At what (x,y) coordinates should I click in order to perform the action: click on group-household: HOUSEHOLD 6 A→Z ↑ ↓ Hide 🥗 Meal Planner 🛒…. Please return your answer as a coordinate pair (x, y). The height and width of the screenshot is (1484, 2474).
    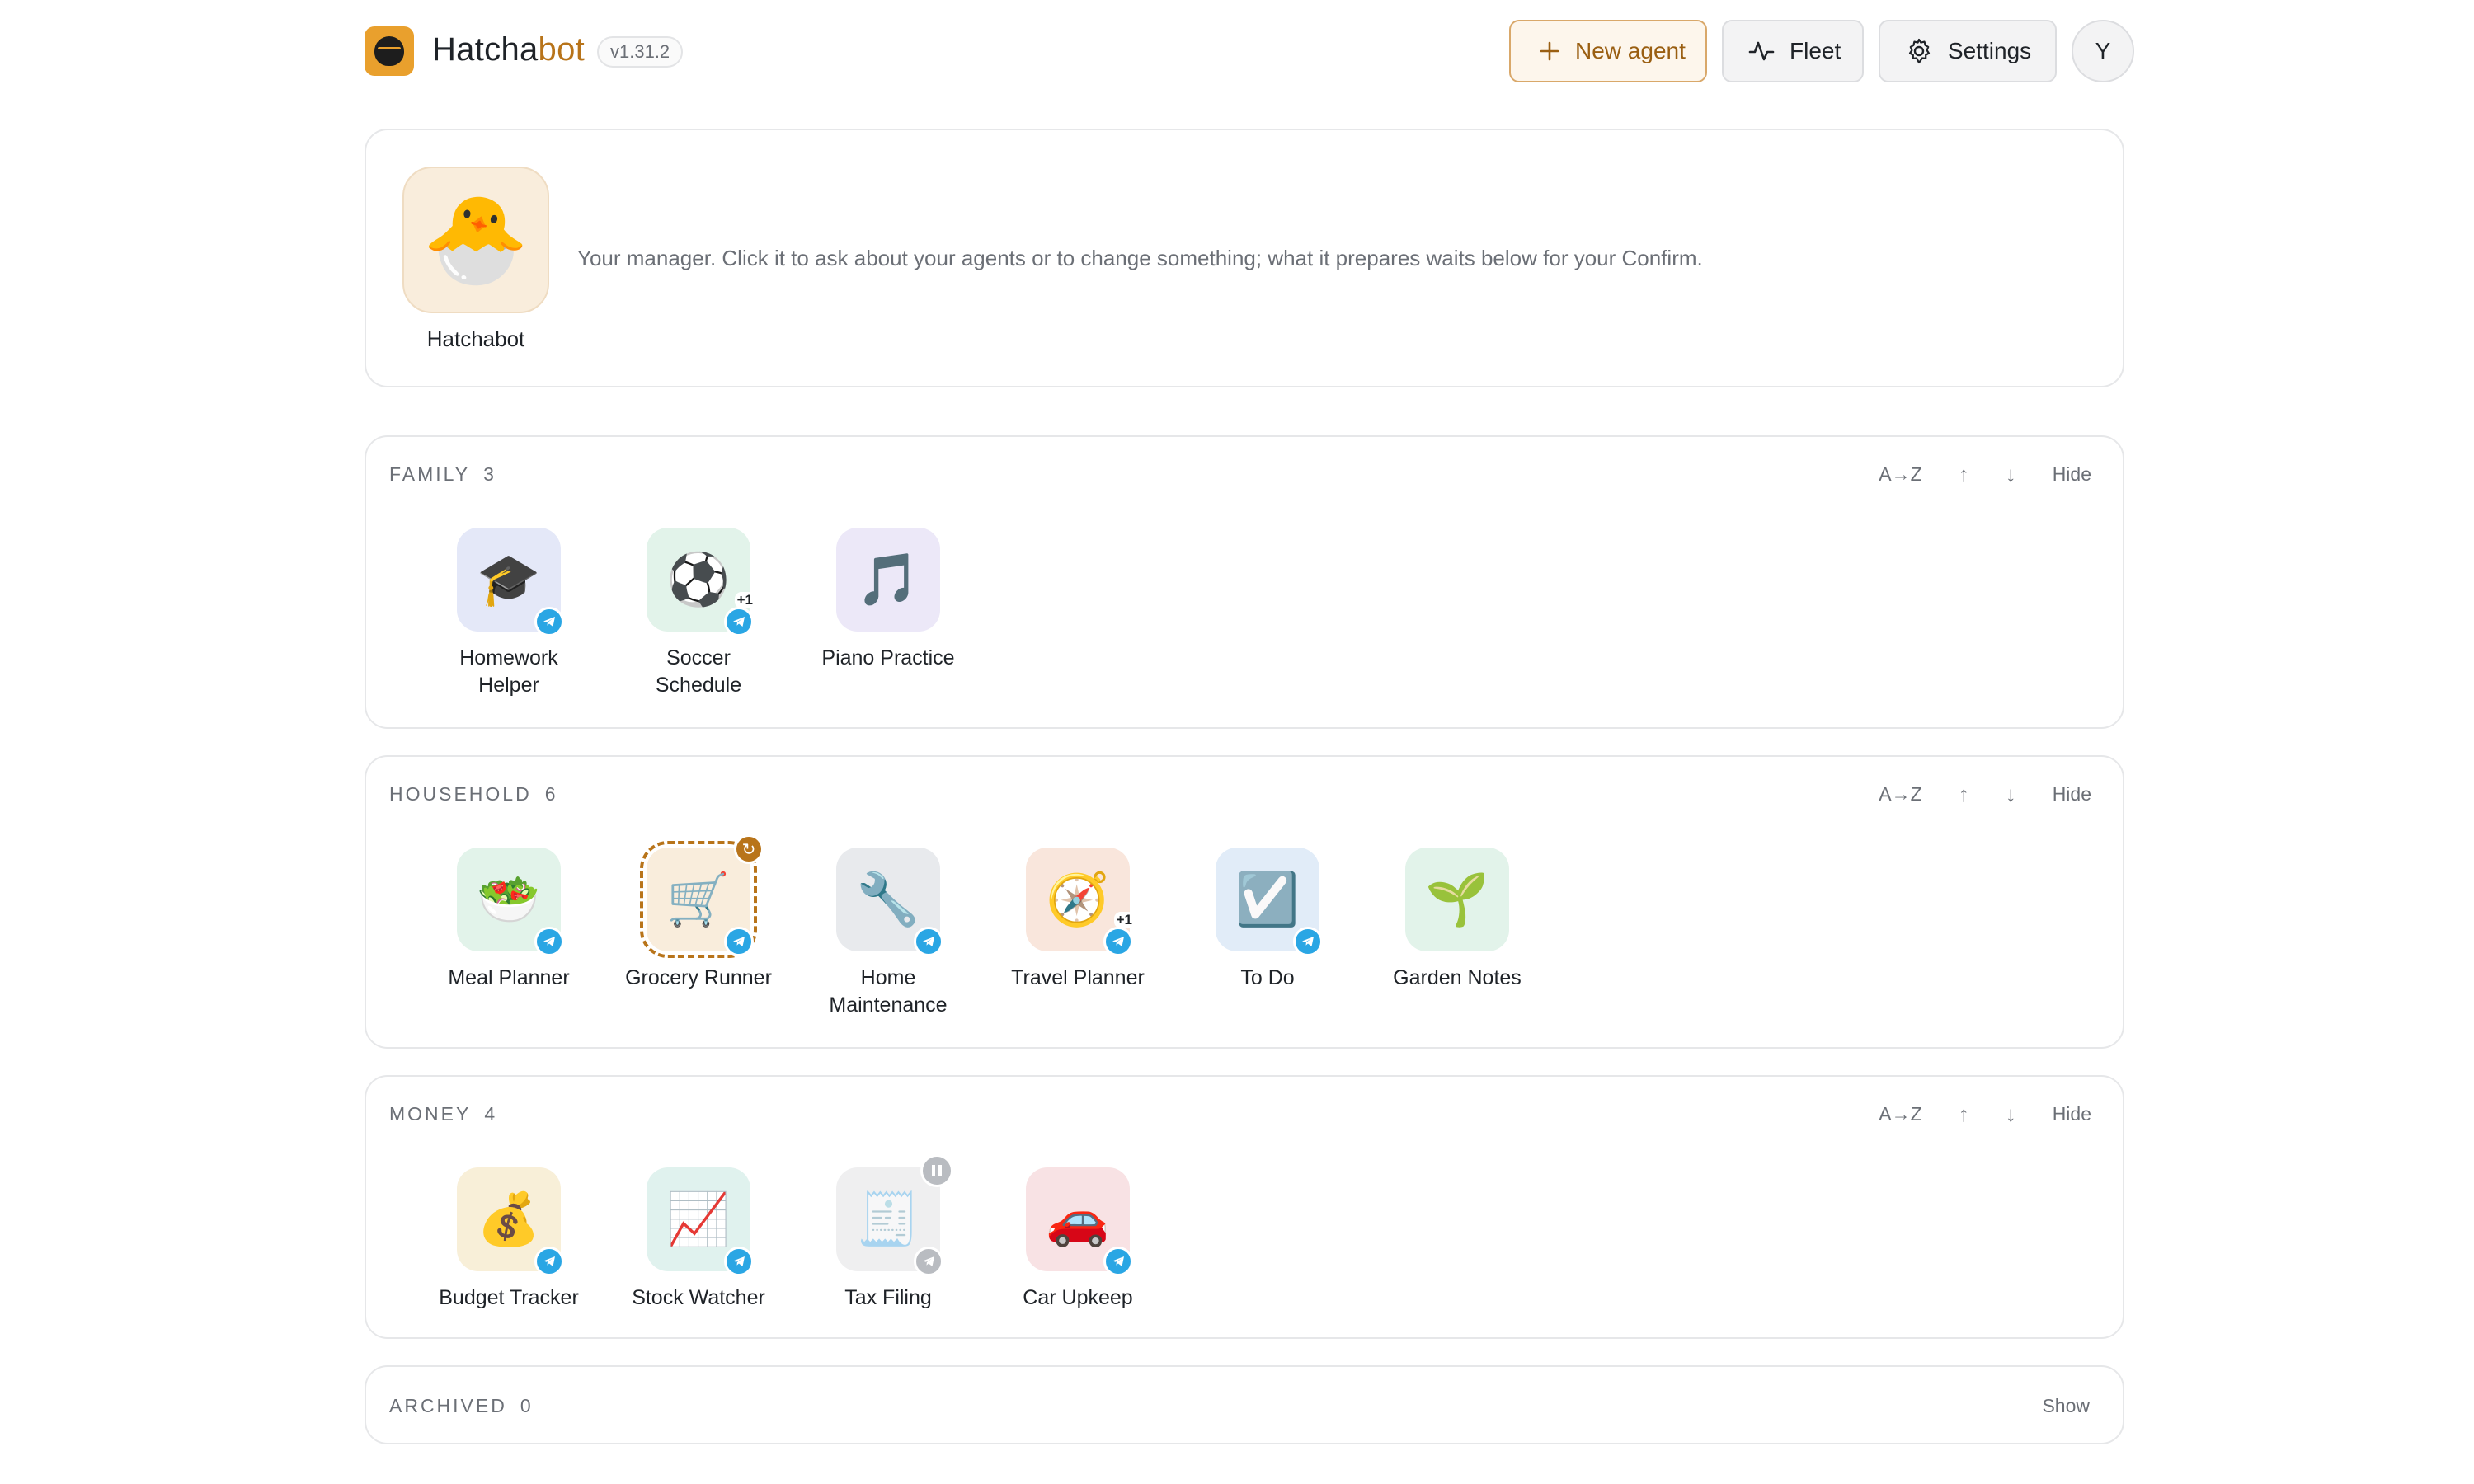
    Looking at the image, I should click on (1244, 902).